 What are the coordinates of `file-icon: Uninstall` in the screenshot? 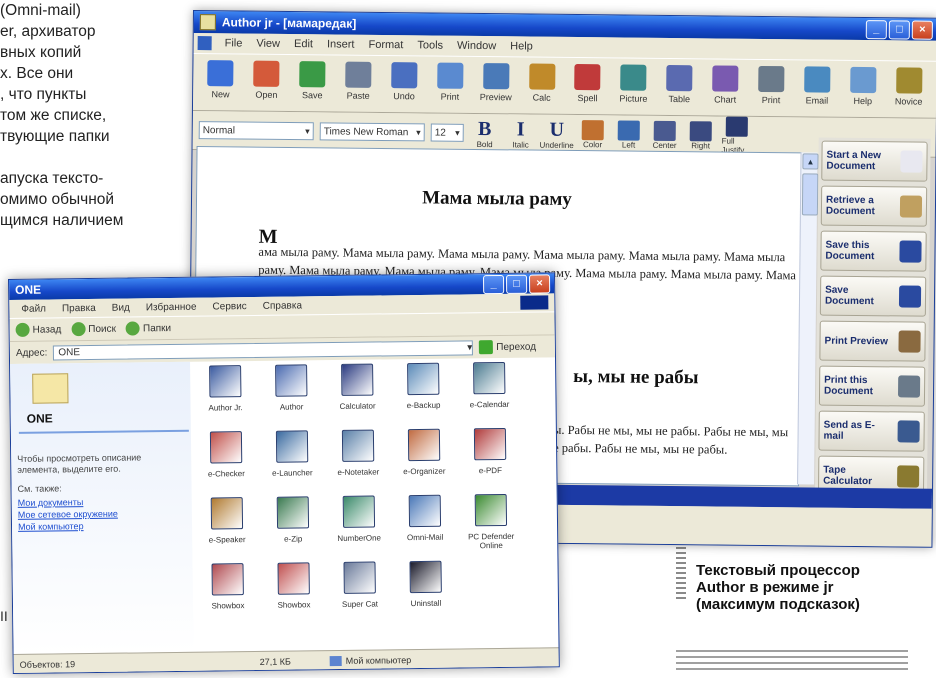 It's located at (425, 584).